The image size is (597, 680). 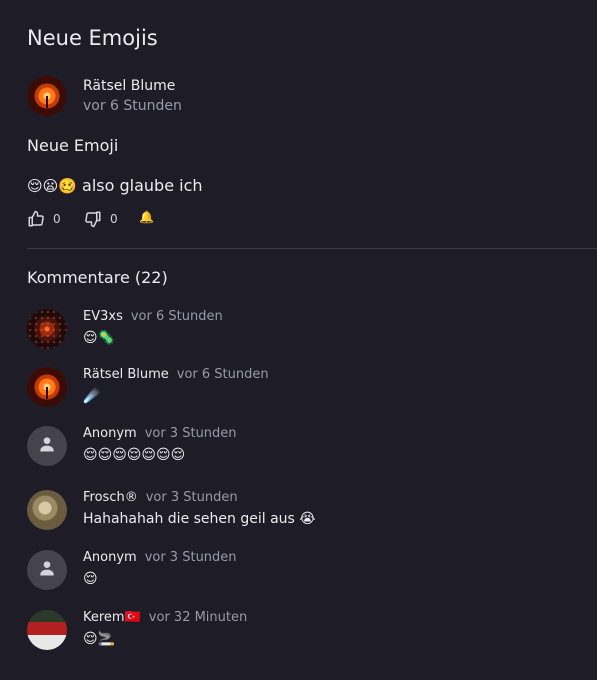 I want to click on bell-button: 🔔, so click(x=146, y=217).